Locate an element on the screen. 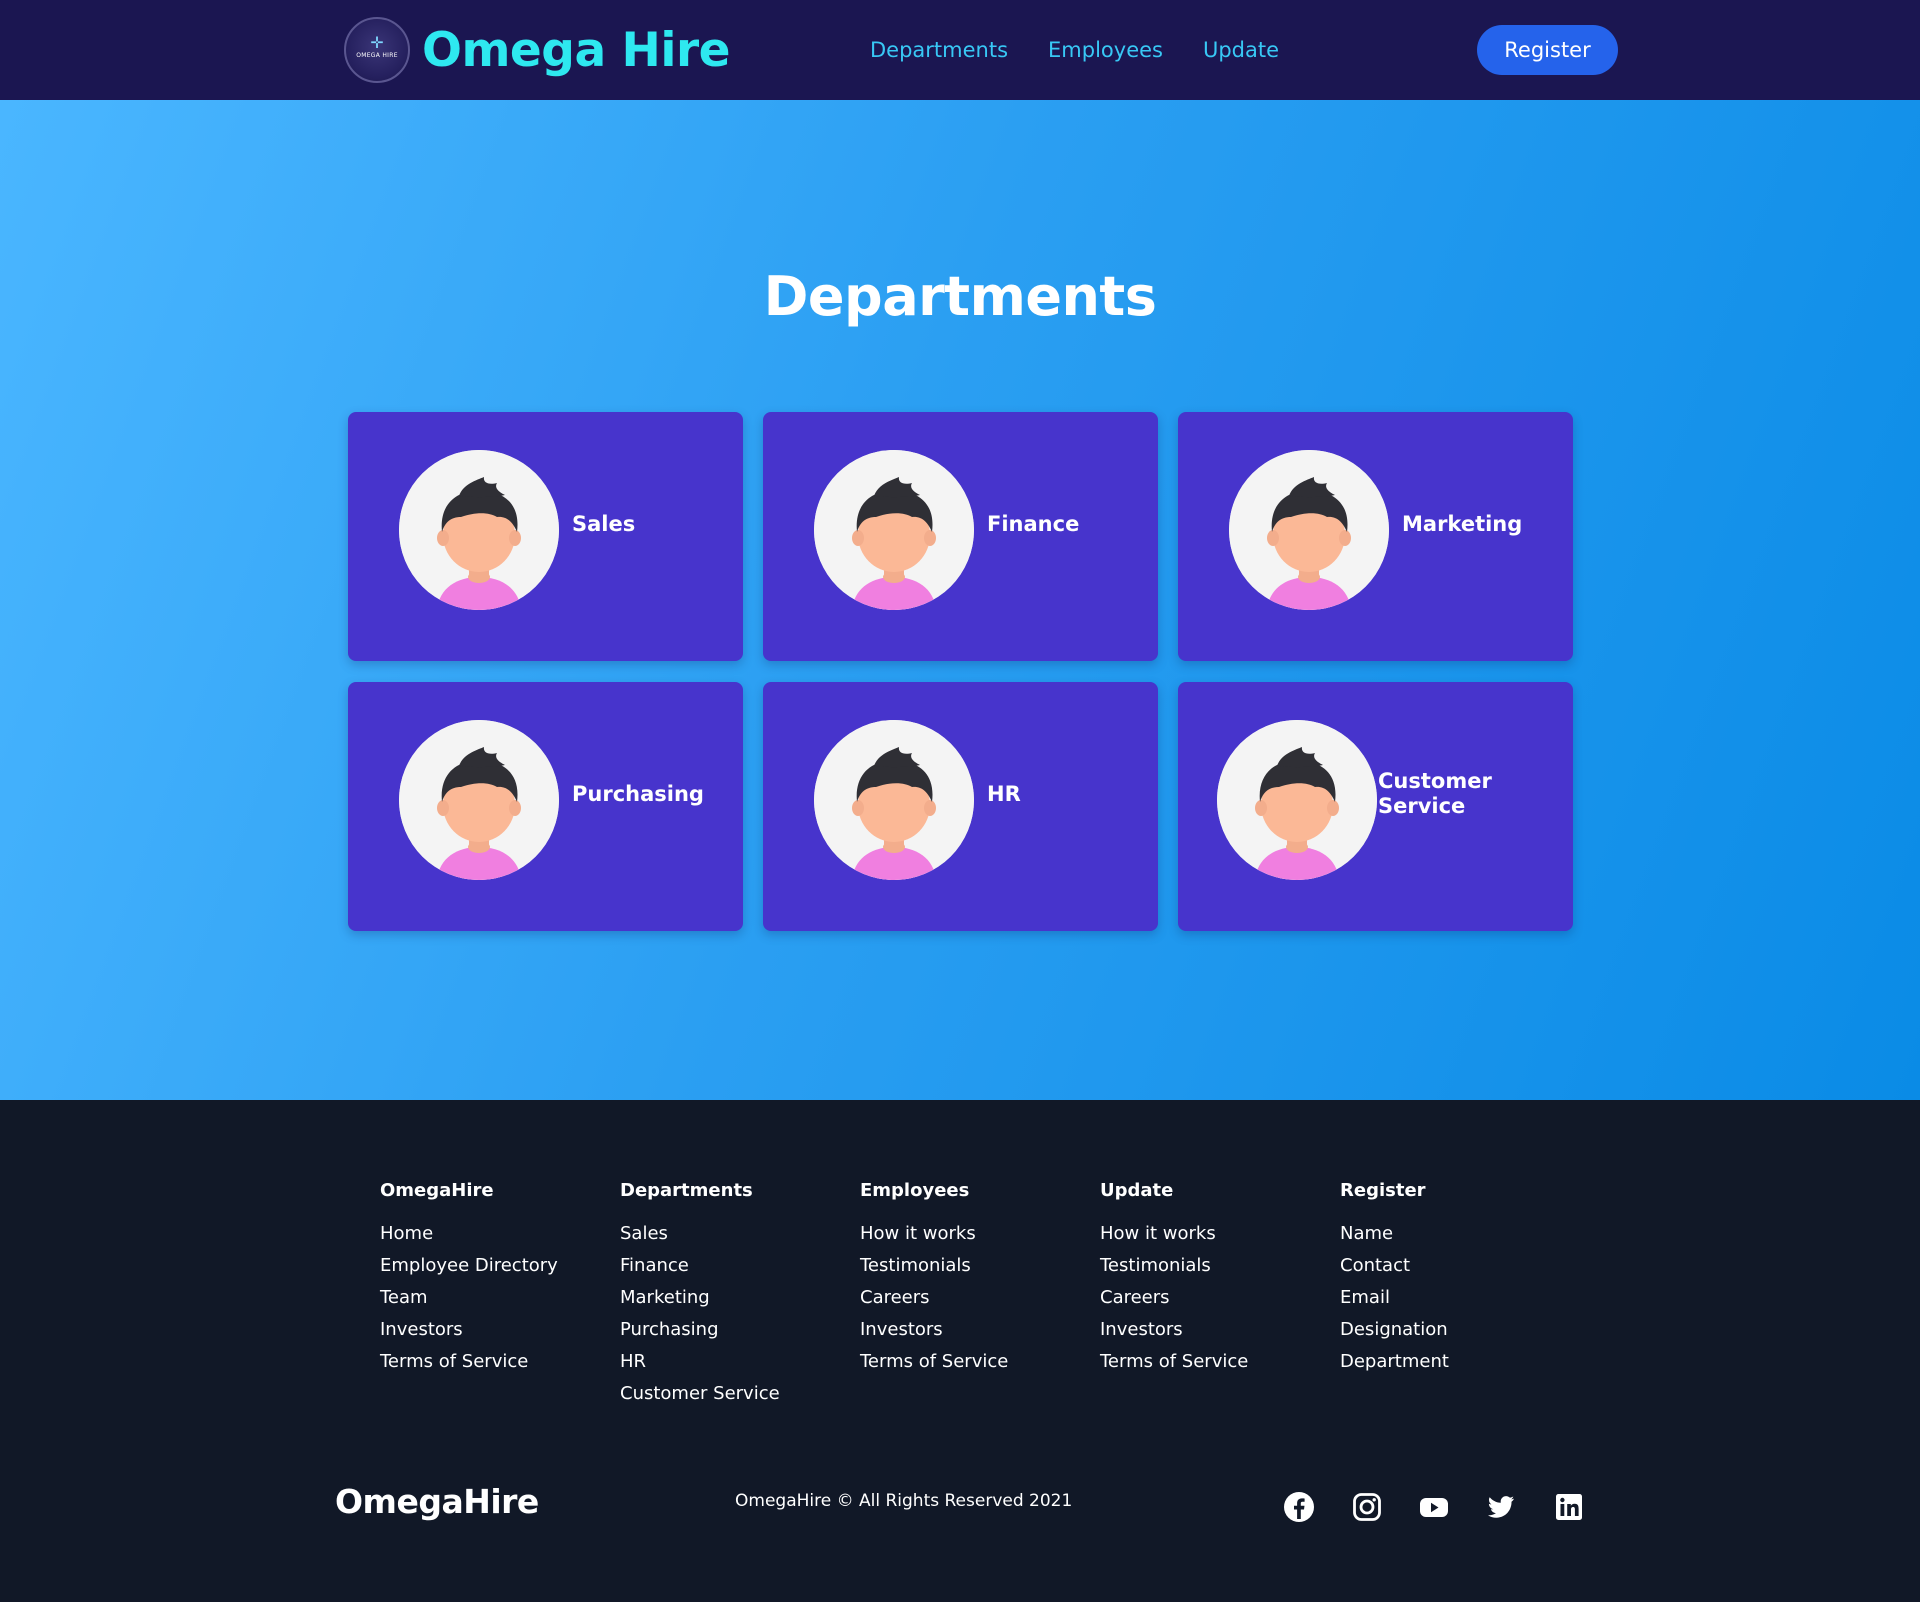  facebook-icon is located at coordinates (1299, 1507).